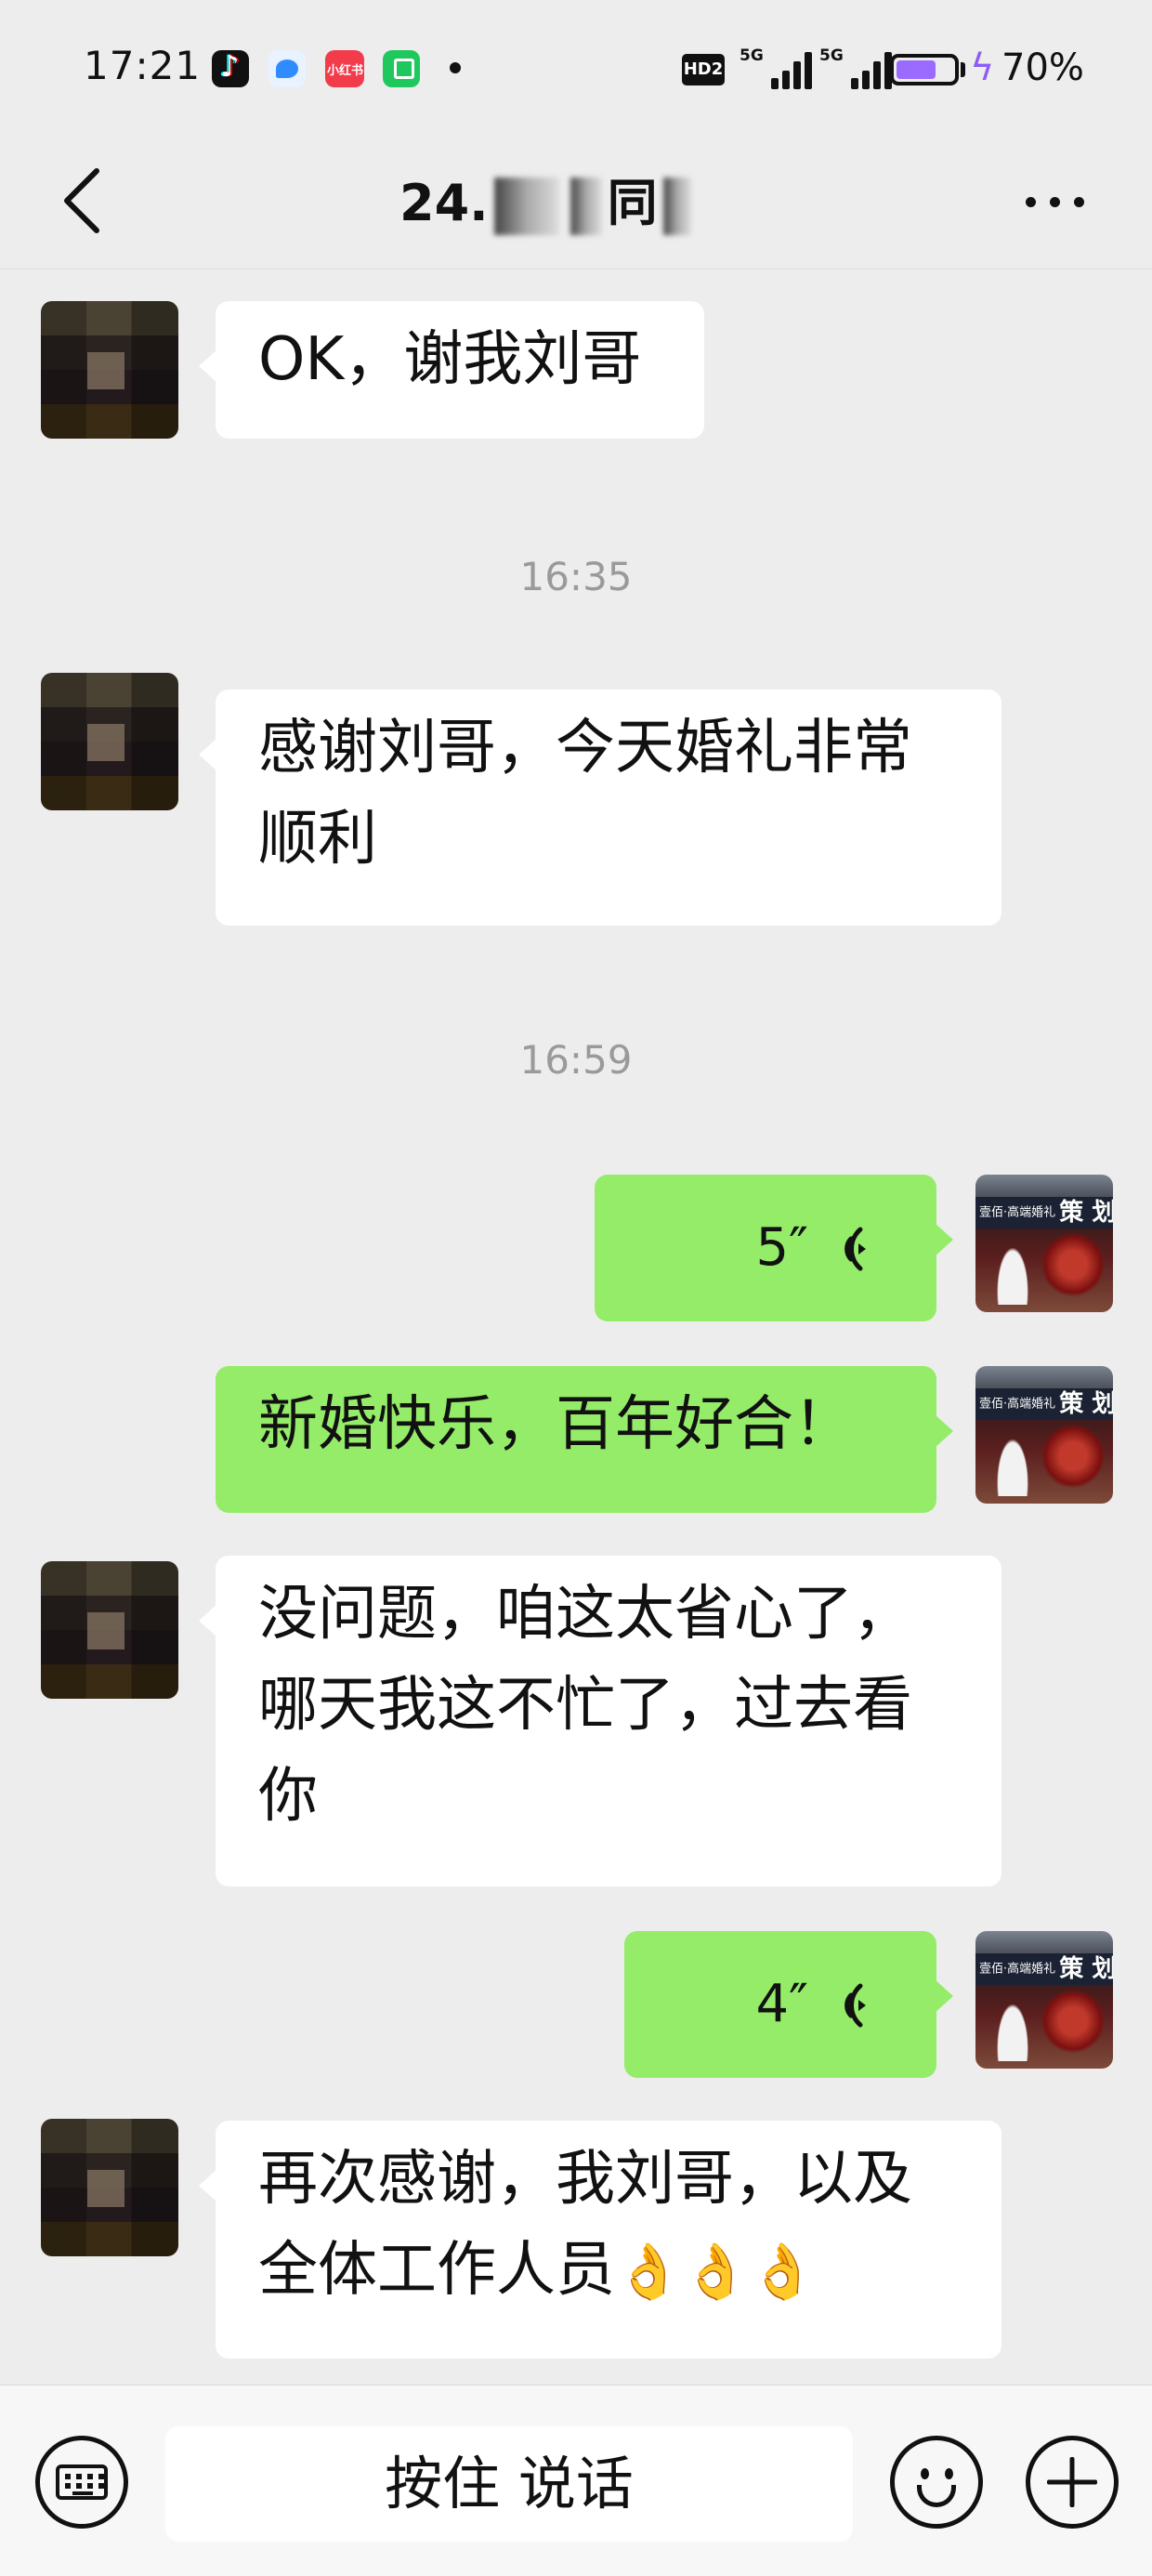 The height and width of the screenshot is (2576, 1152). I want to click on message-text-line: 全体工作人员, so click(436, 2270).